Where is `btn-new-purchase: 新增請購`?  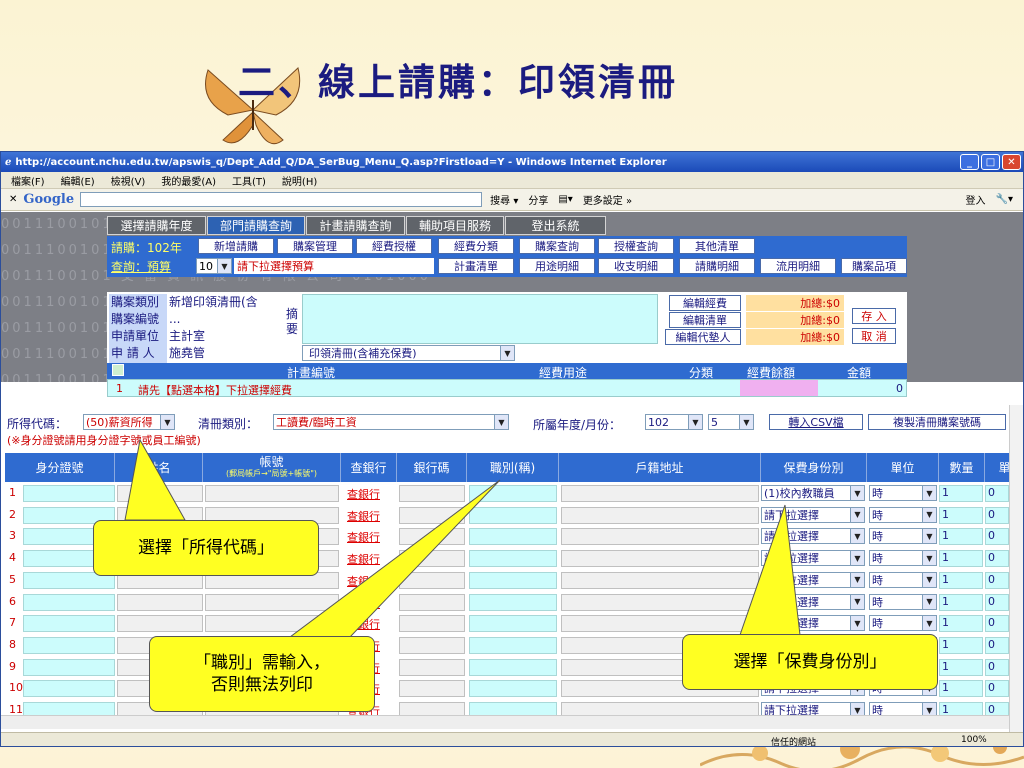 btn-new-purchase: 新增請購 is located at coordinates (236, 246).